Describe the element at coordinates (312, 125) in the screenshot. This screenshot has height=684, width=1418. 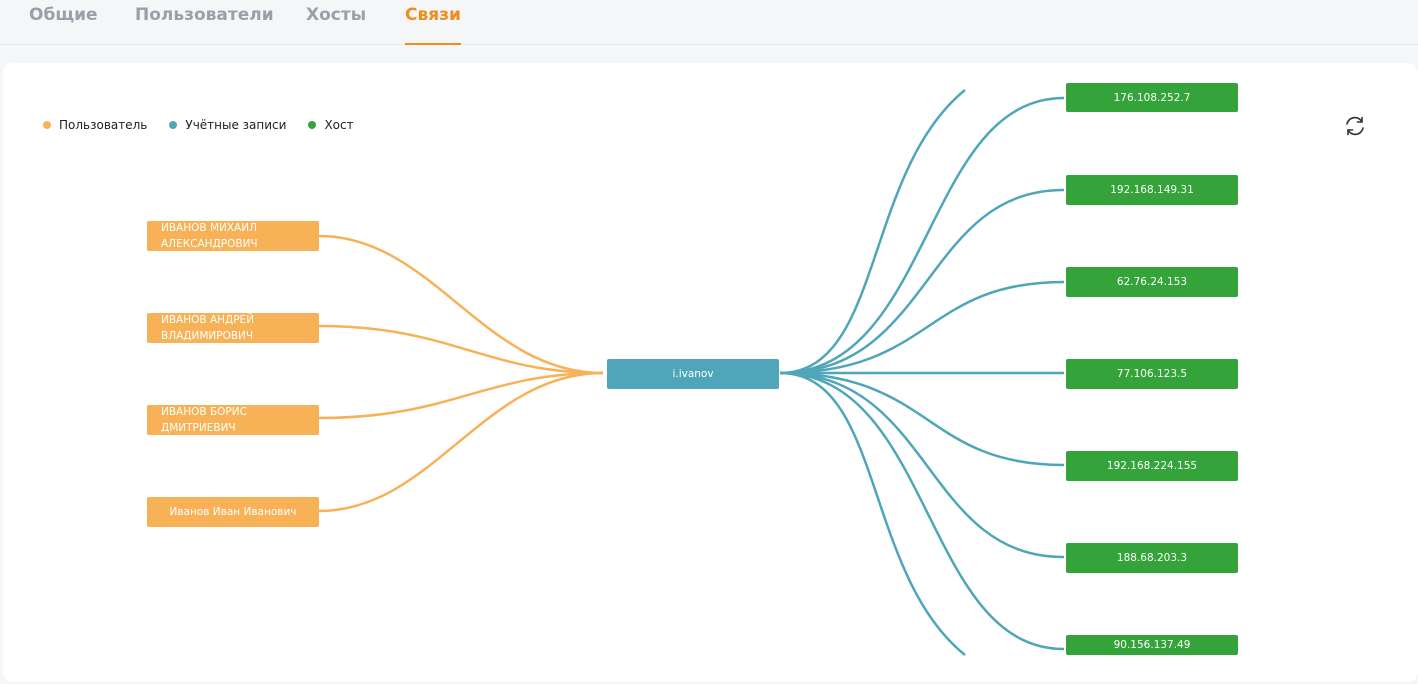
I see `host-dot-icon` at that location.